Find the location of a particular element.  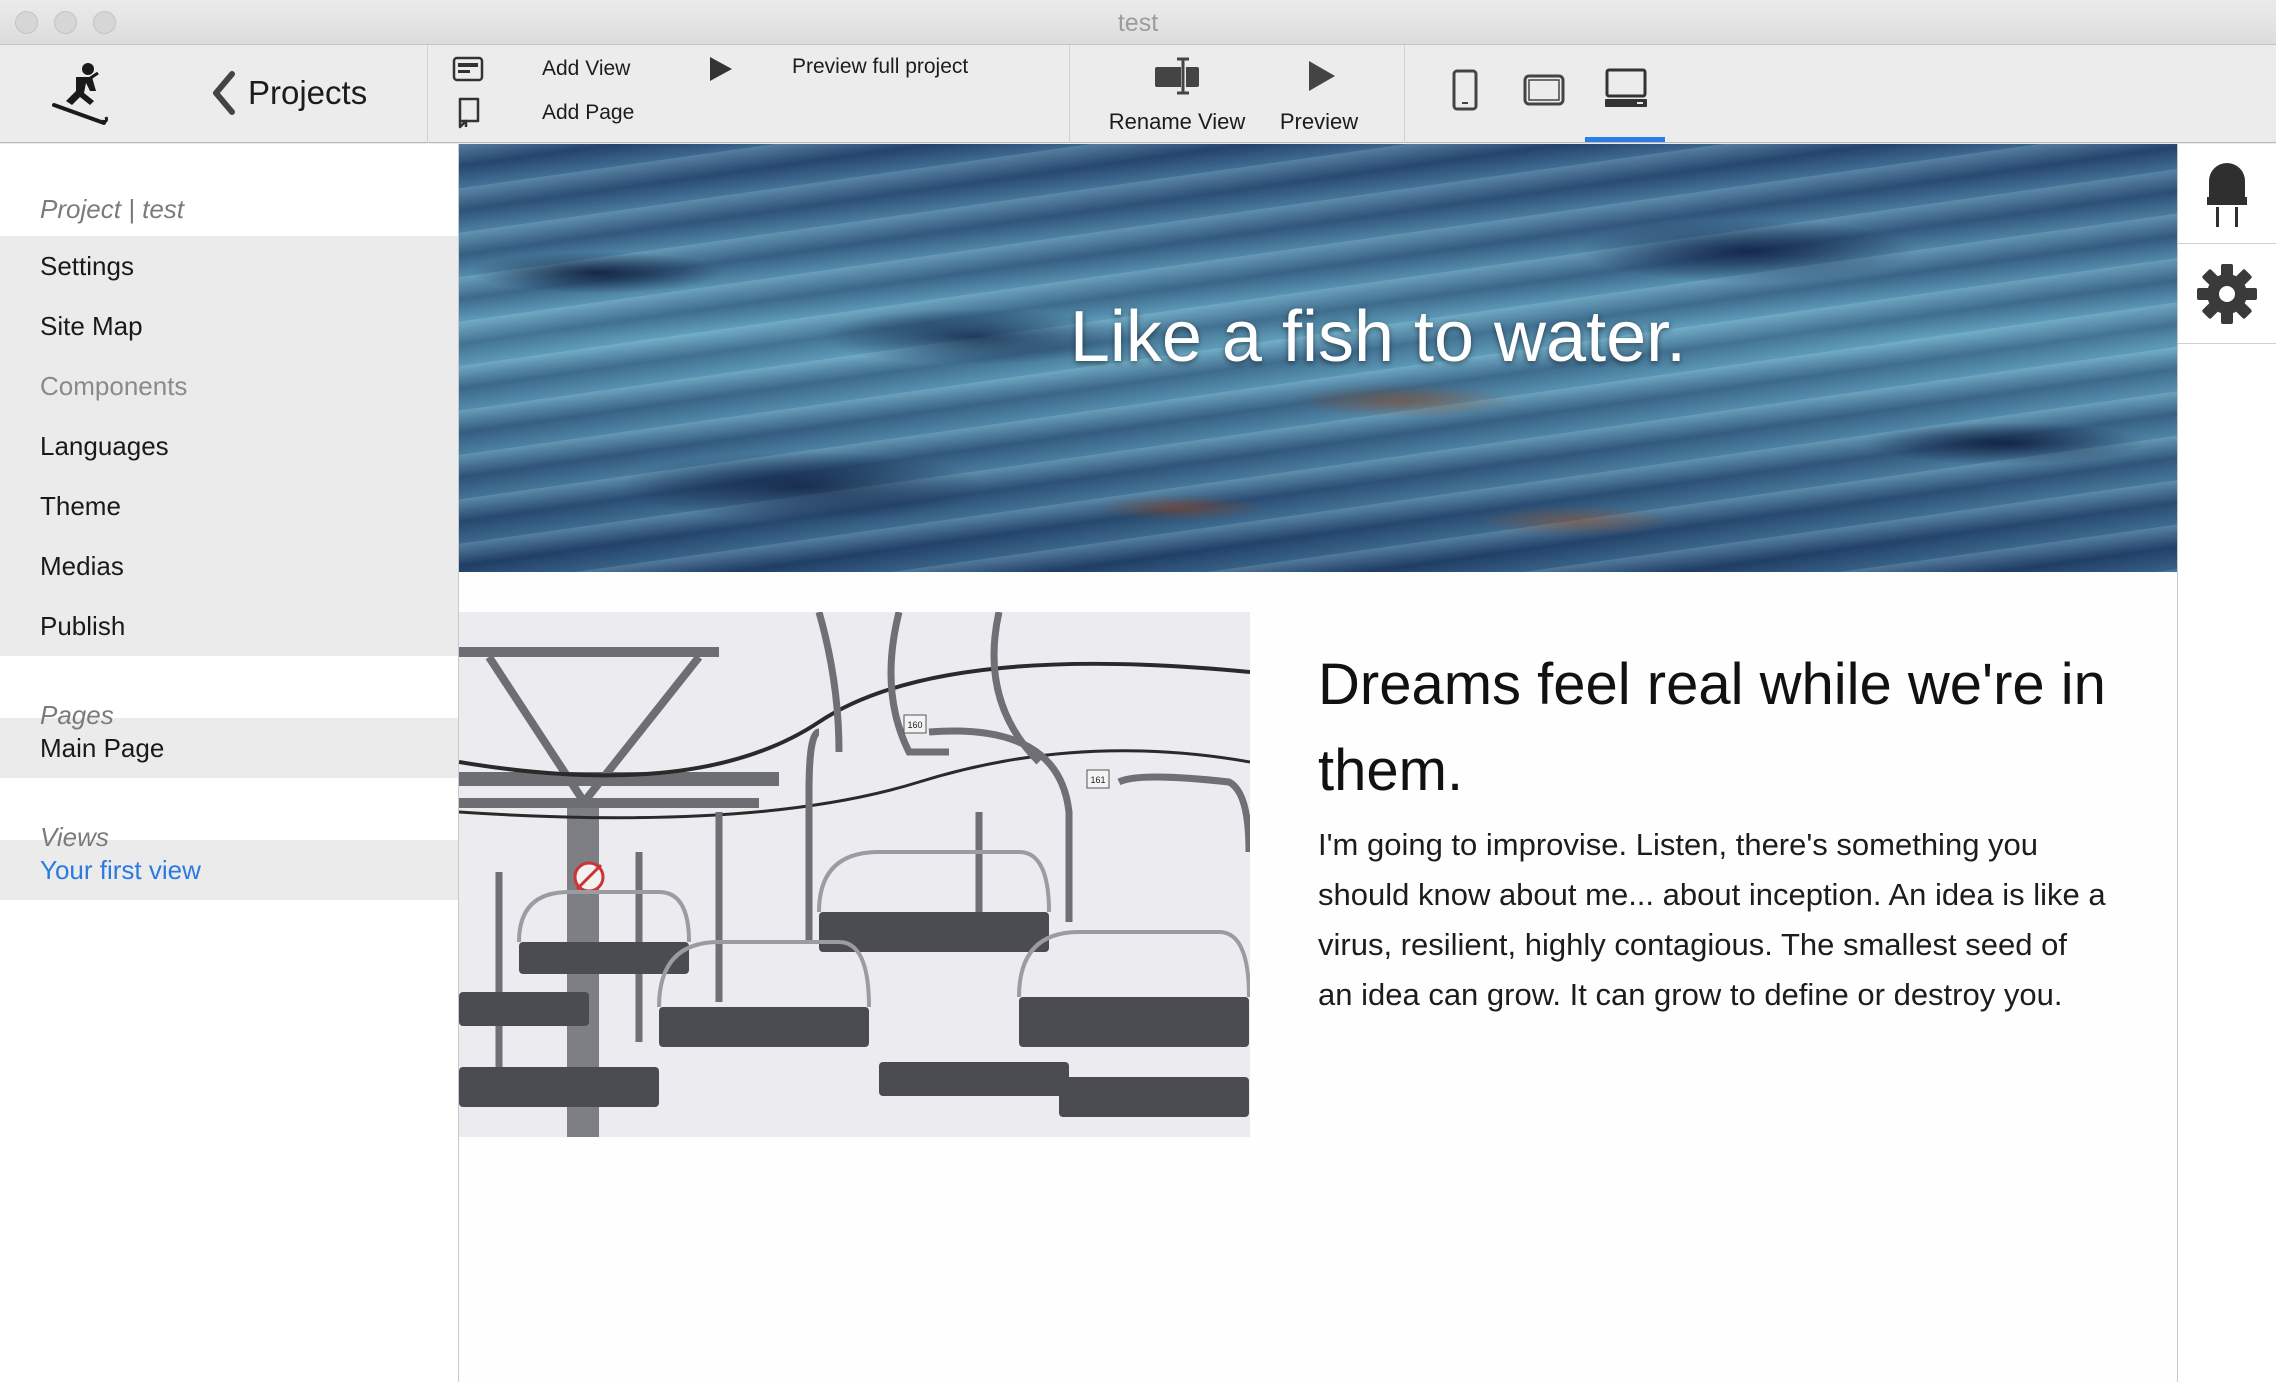

components-panel-button is located at coordinates (2227, 194).